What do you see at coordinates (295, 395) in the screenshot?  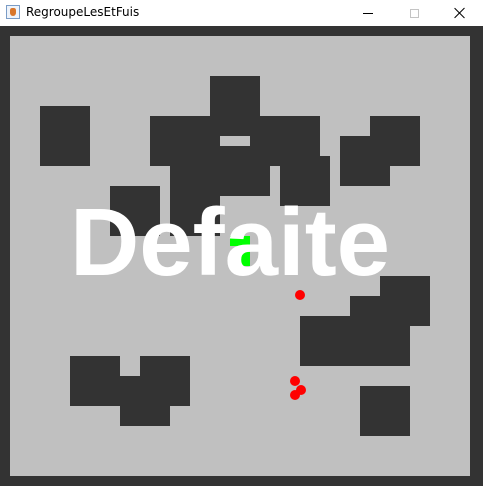 I see `enemy-unit` at bounding box center [295, 395].